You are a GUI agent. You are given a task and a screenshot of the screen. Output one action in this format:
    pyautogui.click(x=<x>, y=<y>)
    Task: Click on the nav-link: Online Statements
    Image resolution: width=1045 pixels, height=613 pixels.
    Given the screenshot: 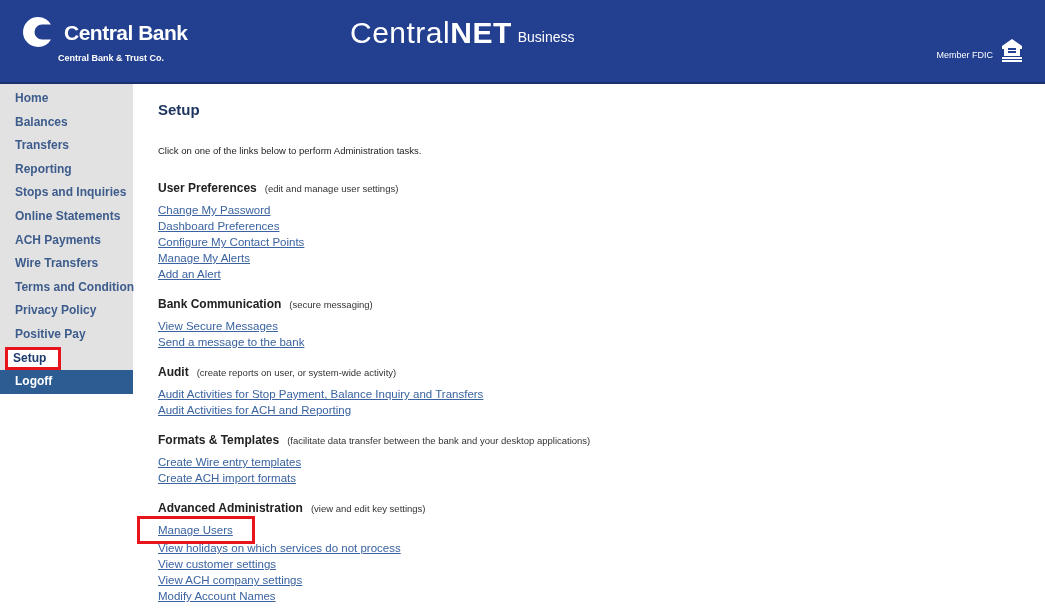 What is the action you would take?
    pyautogui.click(x=66, y=216)
    